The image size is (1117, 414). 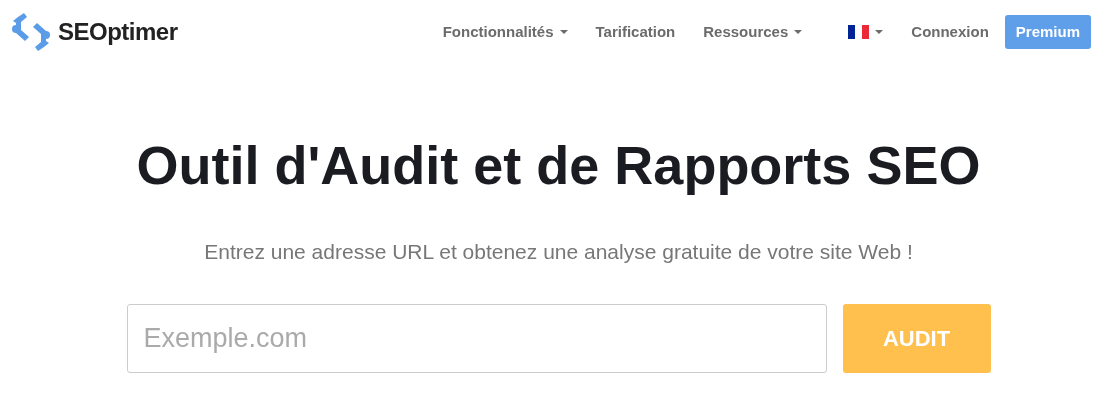 I want to click on login-link: Connexion, so click(x=950, y=32).